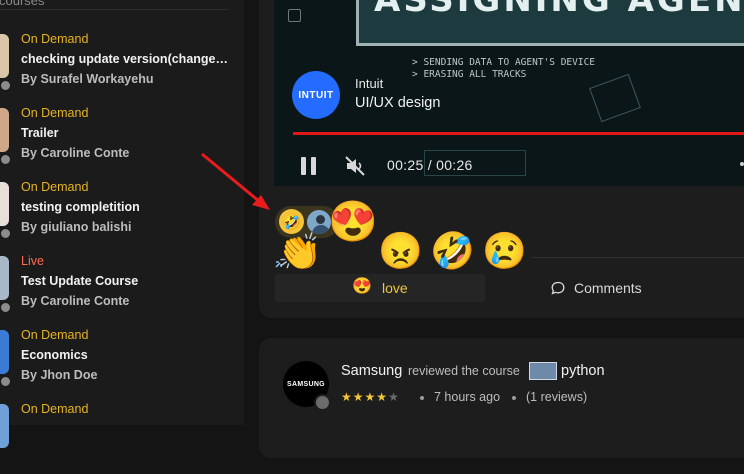 The width and height of the screenshot is (744, 474). Describe the element at coordinates (400, 251) in the screenshot. I see `reaction-angry-option: 😠` at that location.